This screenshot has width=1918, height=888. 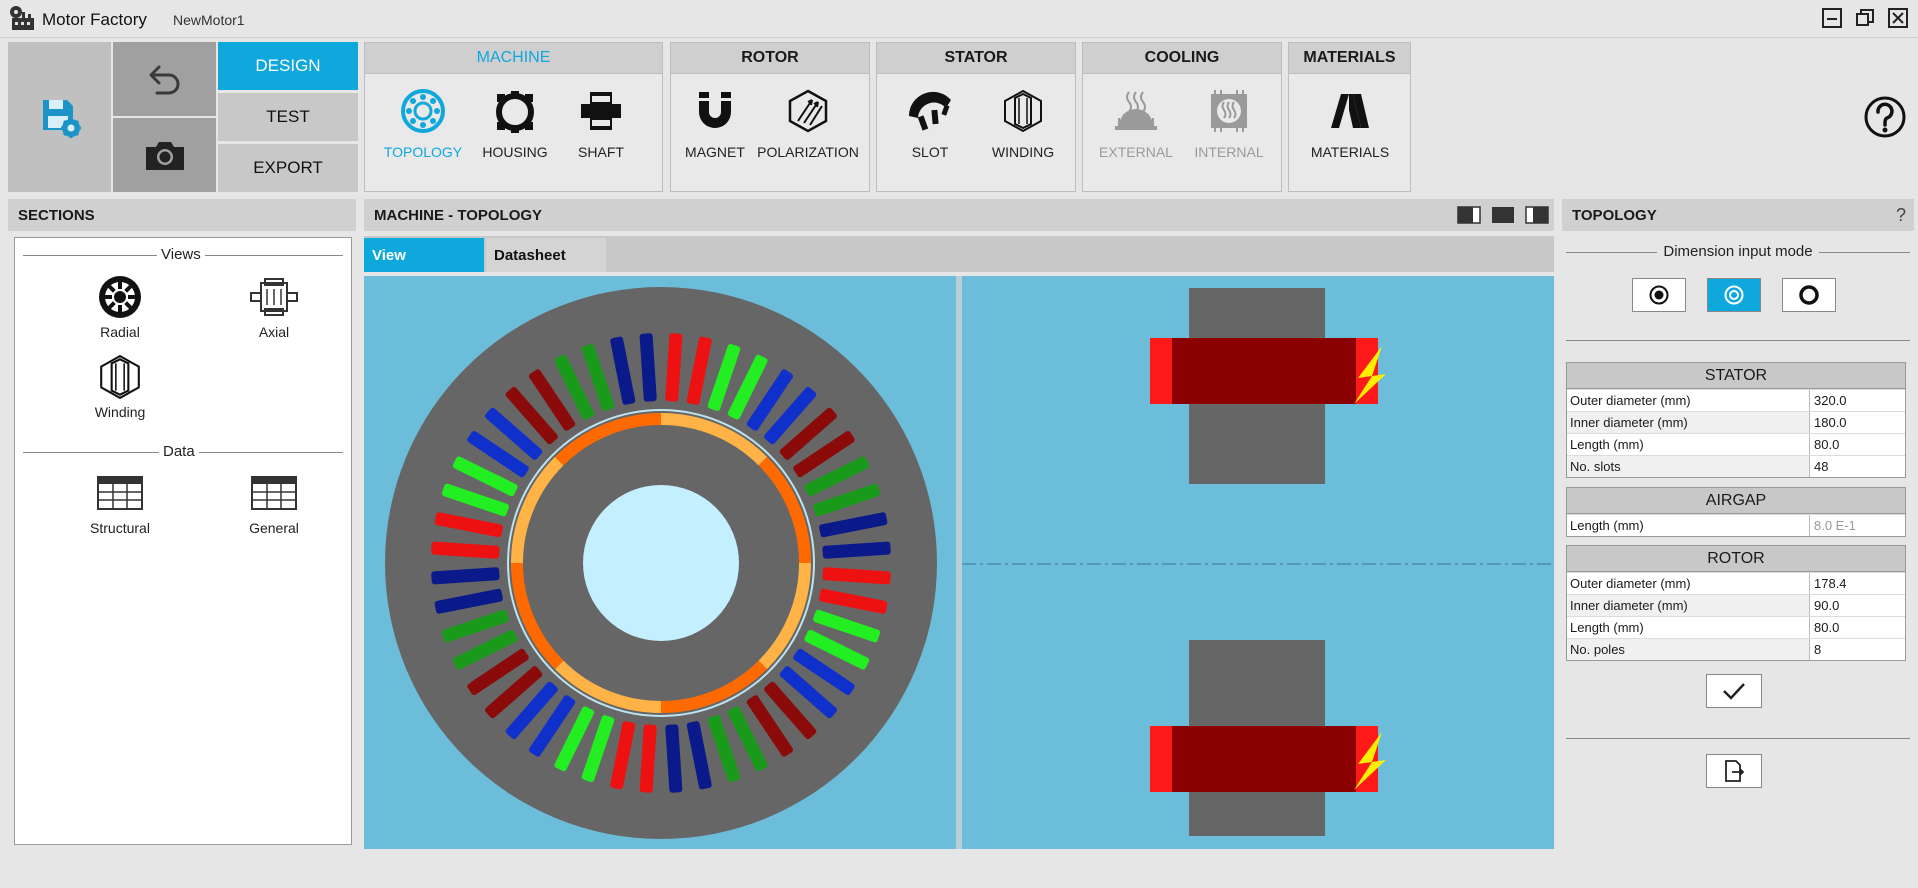 What do you see at coordinates (164, 155) in the screenshot?
I see `screenshot-button` at bounding box center [164, 155].